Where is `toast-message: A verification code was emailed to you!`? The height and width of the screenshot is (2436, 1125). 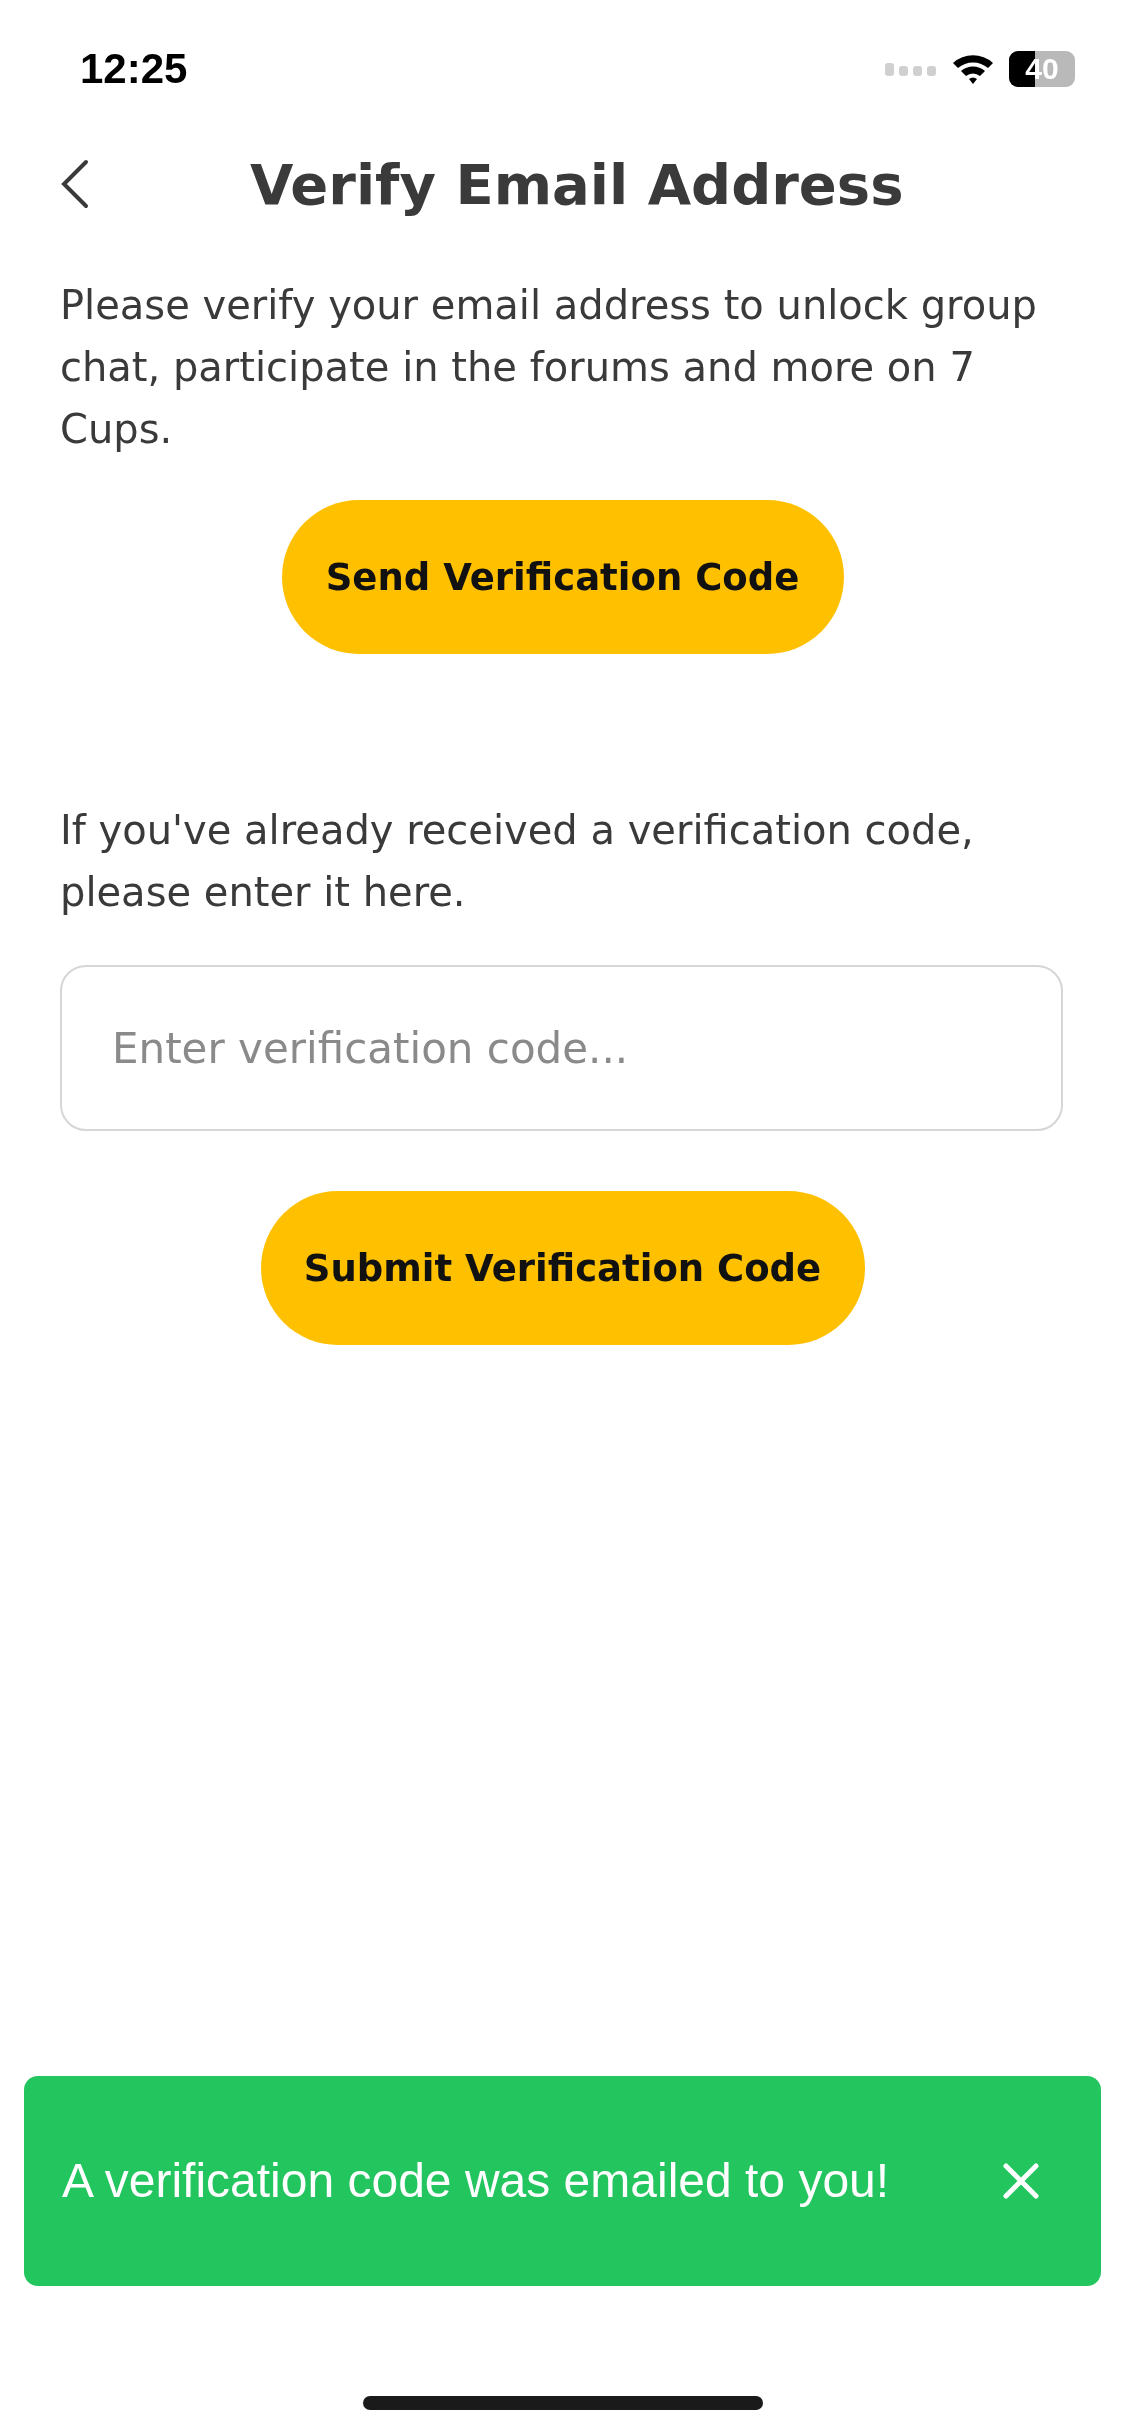 toast-message: A verification code was emailed to you! is located at coordinates (476, 2181).